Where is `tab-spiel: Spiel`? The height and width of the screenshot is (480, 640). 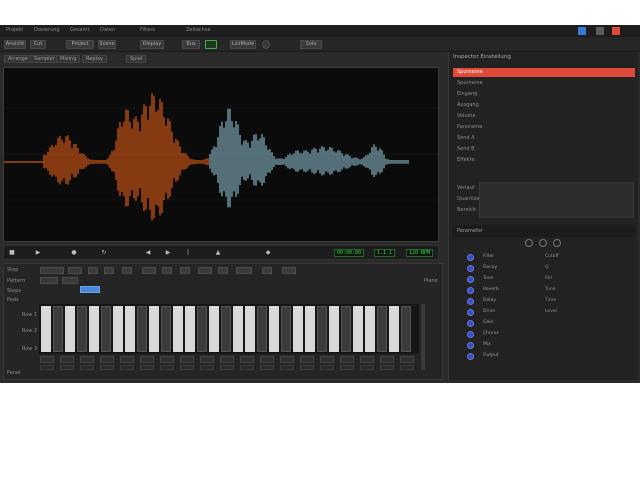
tab-spiel: Spiel is located at coordinates (136, 59).